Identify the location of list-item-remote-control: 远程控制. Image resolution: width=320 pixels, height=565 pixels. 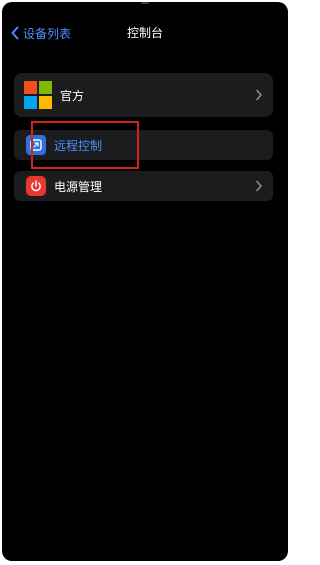
(143, 145).